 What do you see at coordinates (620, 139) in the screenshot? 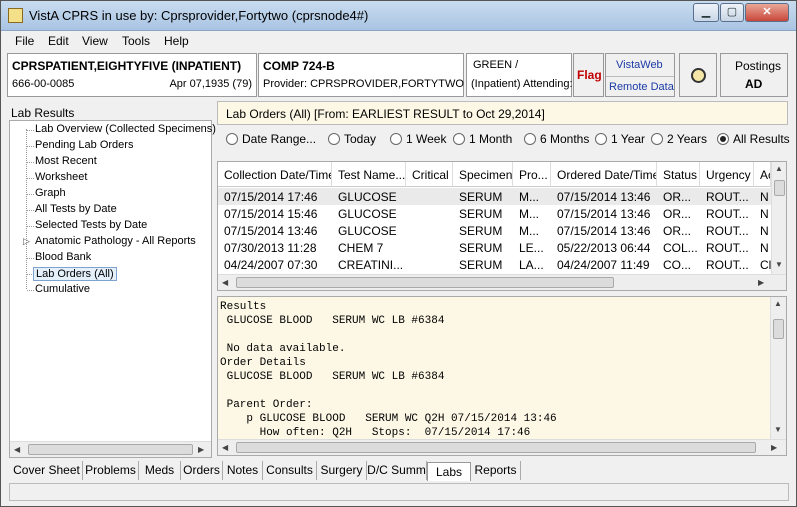
I see `radio-1-year: 1 Year` at bounding box center [620, 139].